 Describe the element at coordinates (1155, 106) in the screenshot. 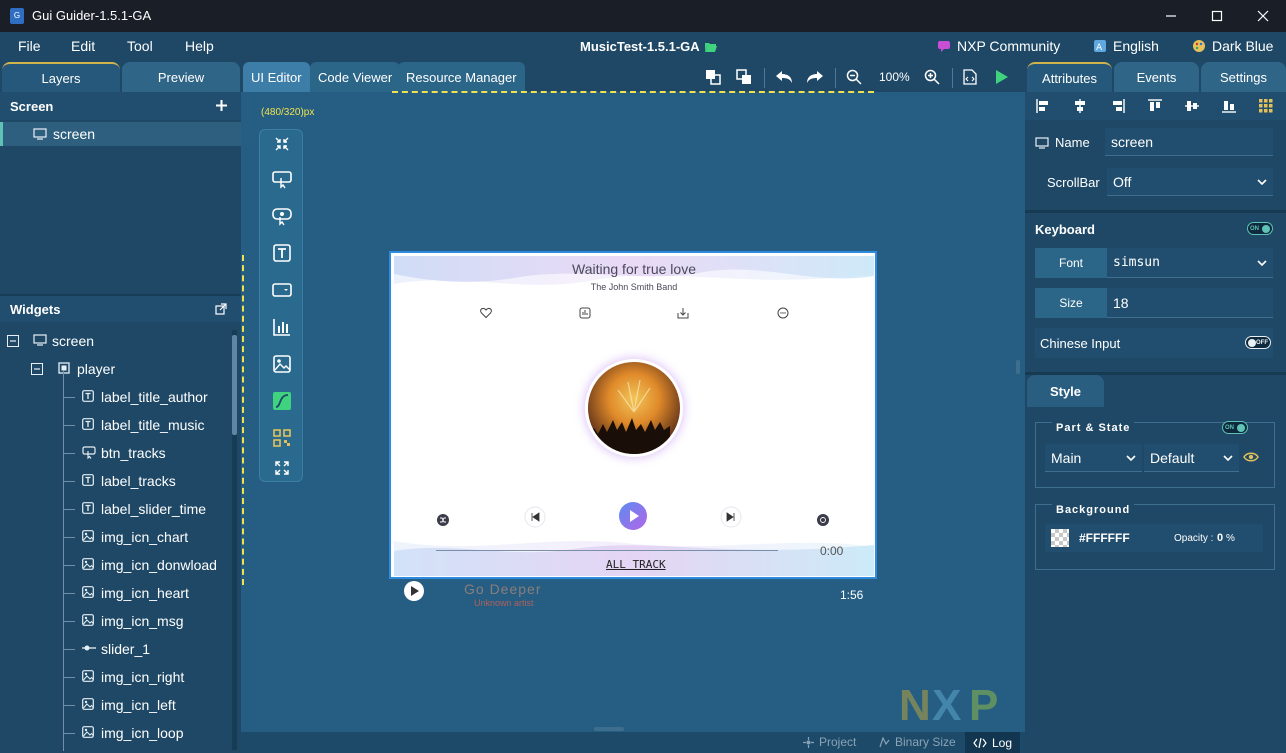

I see `align-top-icon` at that location.